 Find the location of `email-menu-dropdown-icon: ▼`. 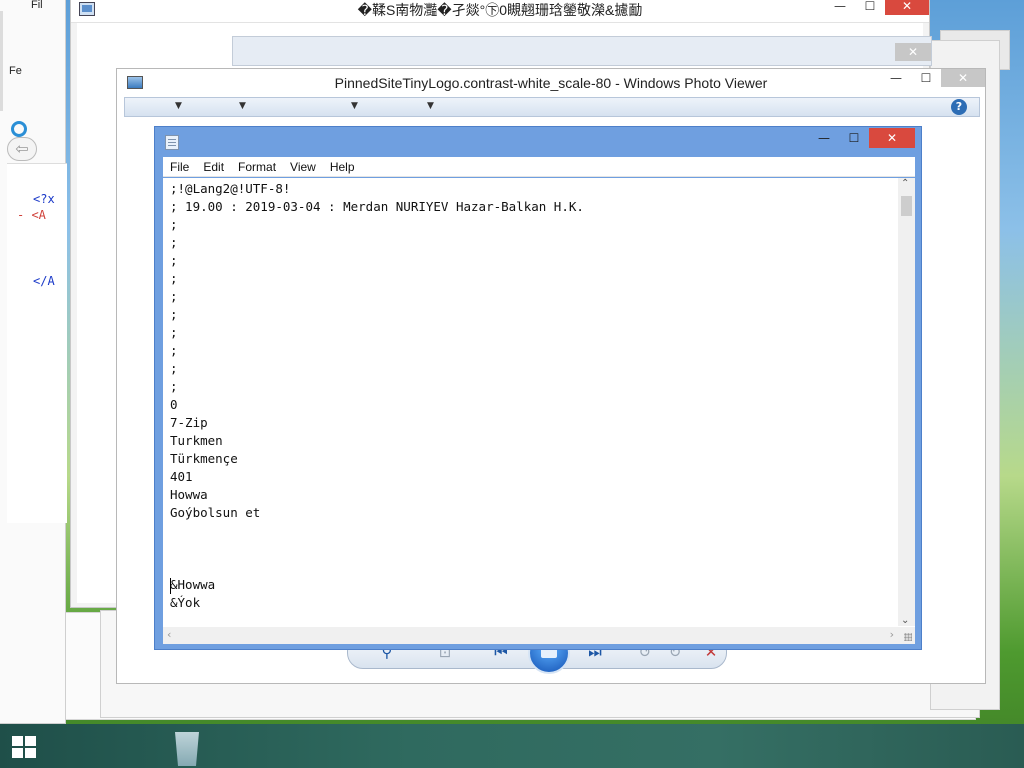

email-menu-dropdown-icon: ▼ is located at coordinates (354, 106).